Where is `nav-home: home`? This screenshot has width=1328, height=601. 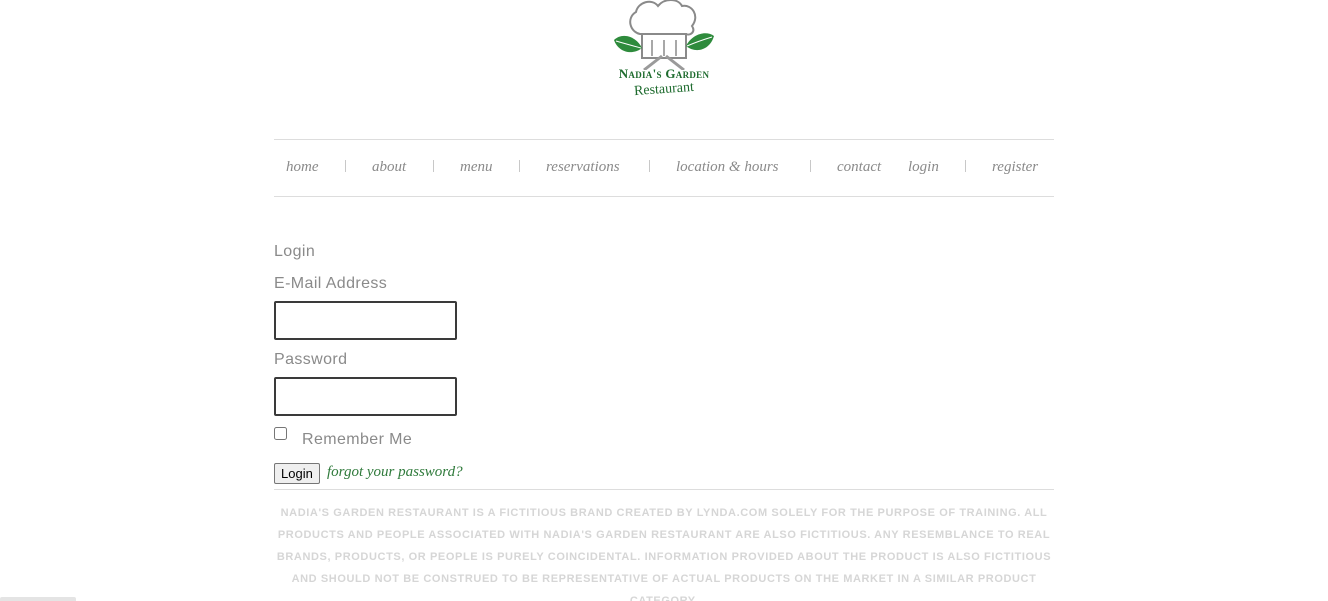
nav-home: home is located at coordinates (302, 167).